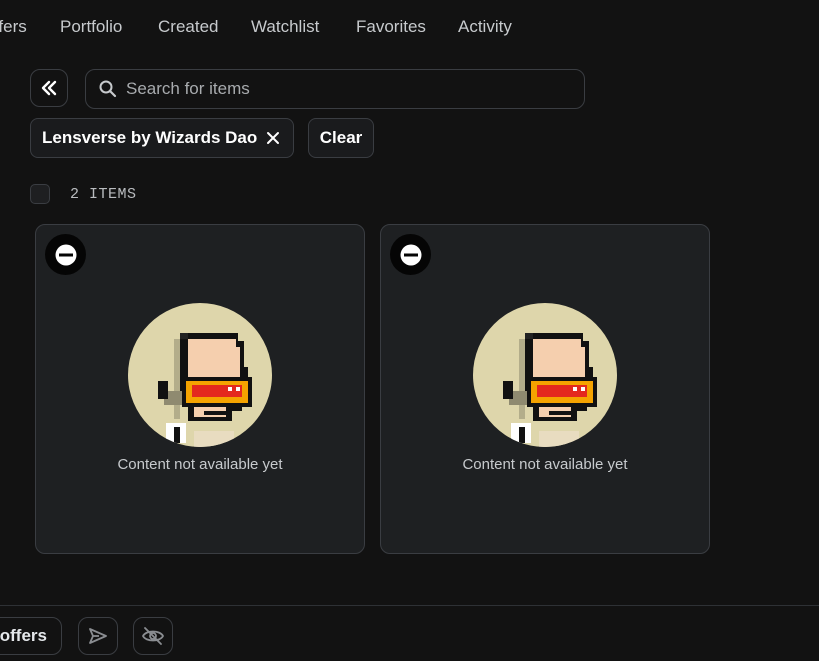 Image resolution: width=819 pixels, height=661 pixels. What do you see at coordinates (285, 27) in the screenshot?
I see `tab-watchlist: Watchlist` at bounding box center [285, 27].